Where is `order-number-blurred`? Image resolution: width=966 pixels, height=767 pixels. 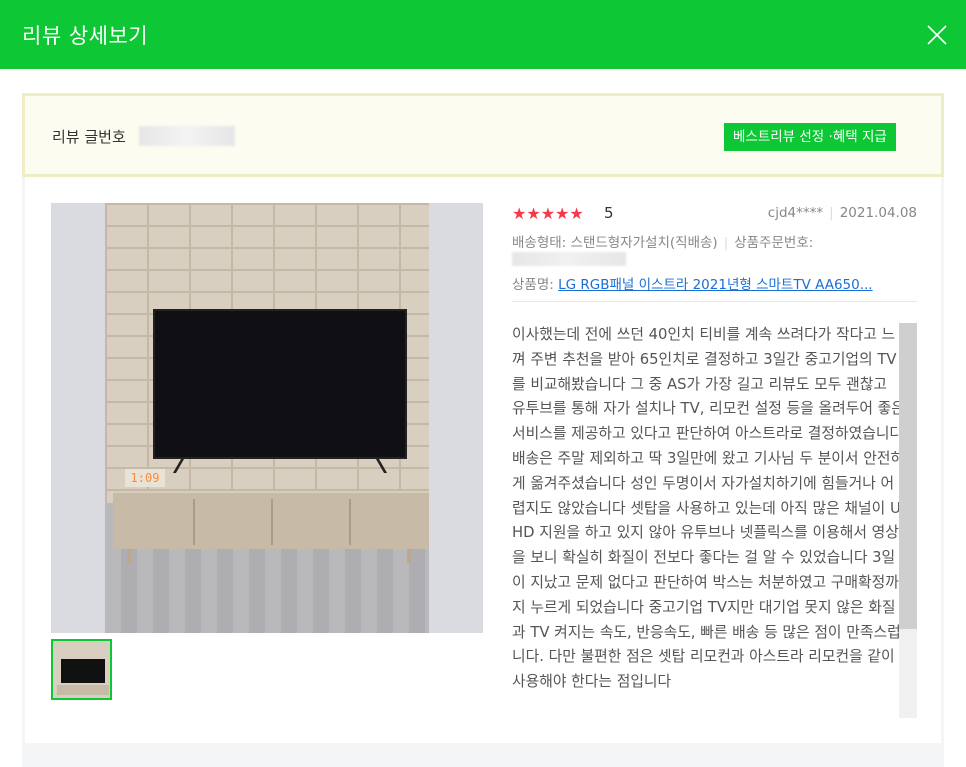 order-number-blurred is located at coordinates (569, 259).